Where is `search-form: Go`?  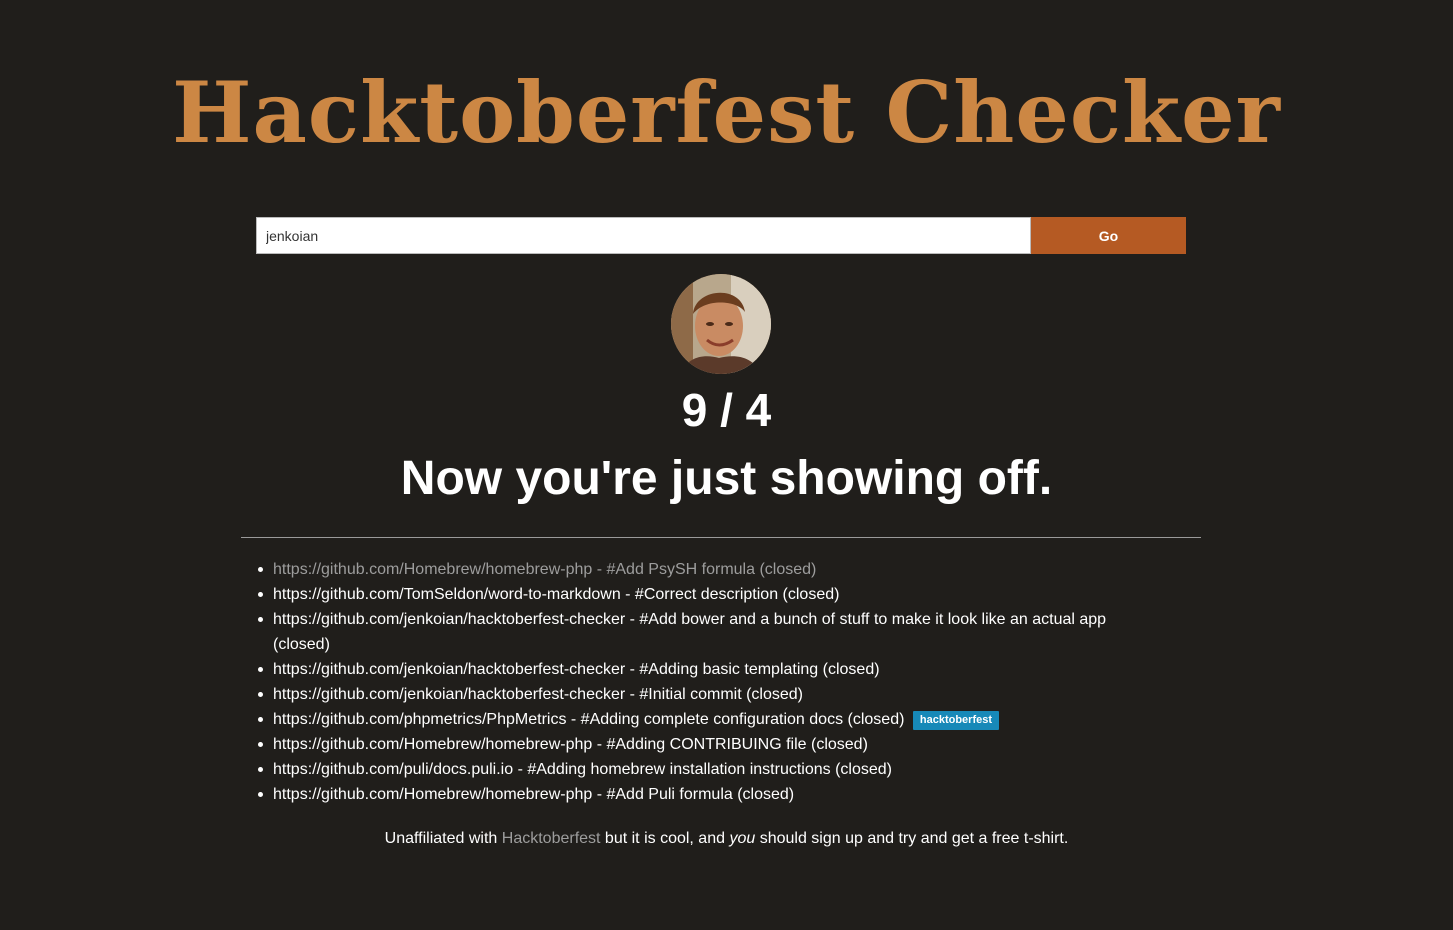
search-form: Go is located at coordinates (721, 235).